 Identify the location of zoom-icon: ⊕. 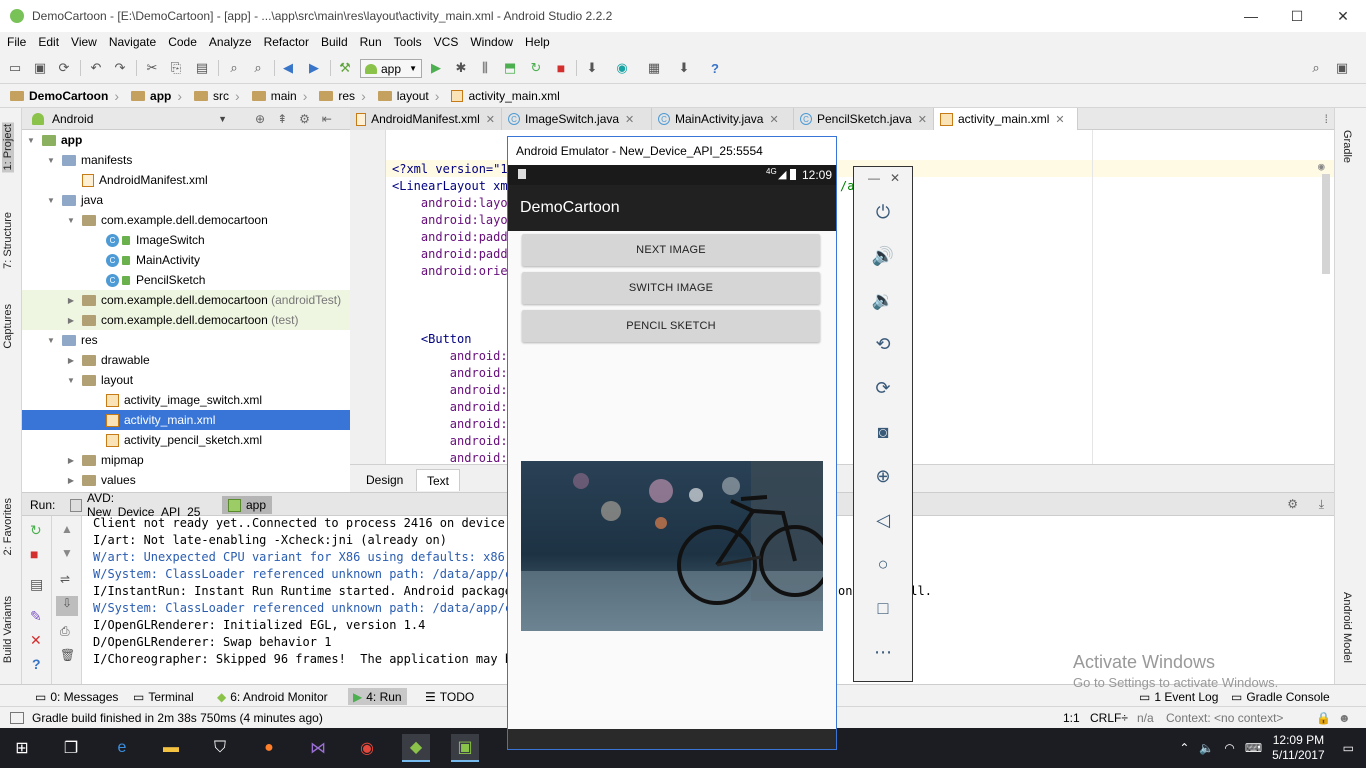
(883, 476).